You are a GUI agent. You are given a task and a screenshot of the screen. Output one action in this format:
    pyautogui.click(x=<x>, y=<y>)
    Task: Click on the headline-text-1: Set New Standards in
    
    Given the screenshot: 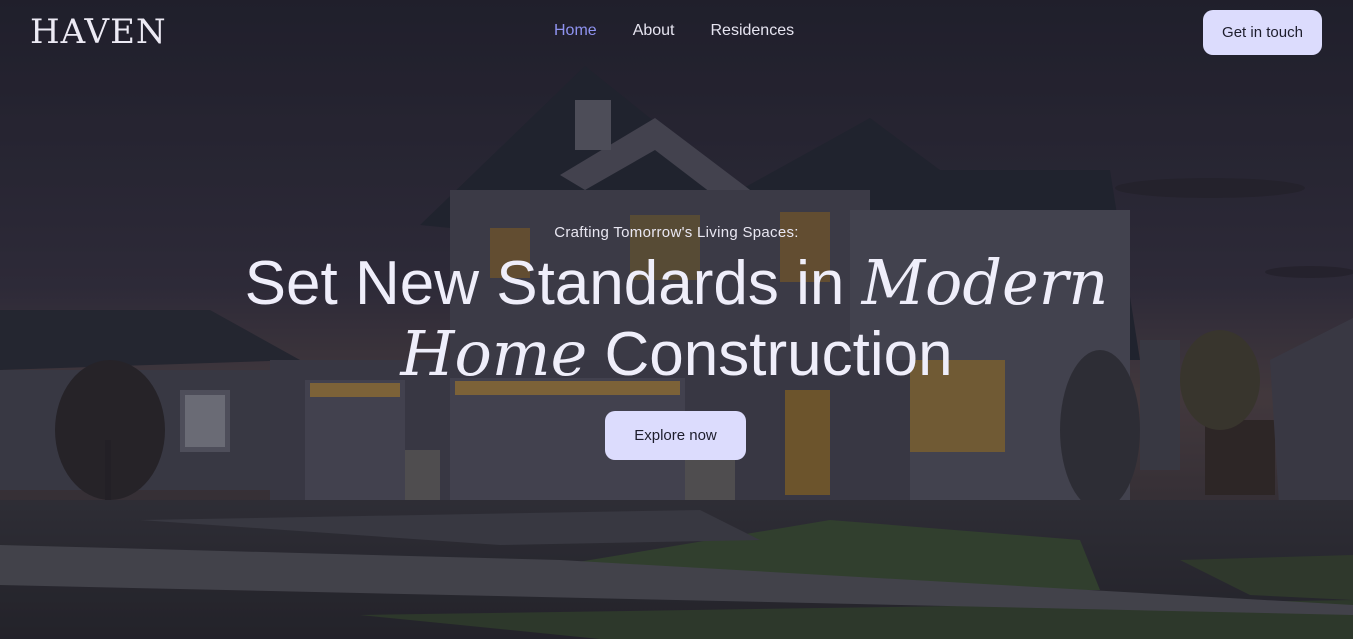 What is the action you would take?
    pyautogui.click(x=553, y=283)
    